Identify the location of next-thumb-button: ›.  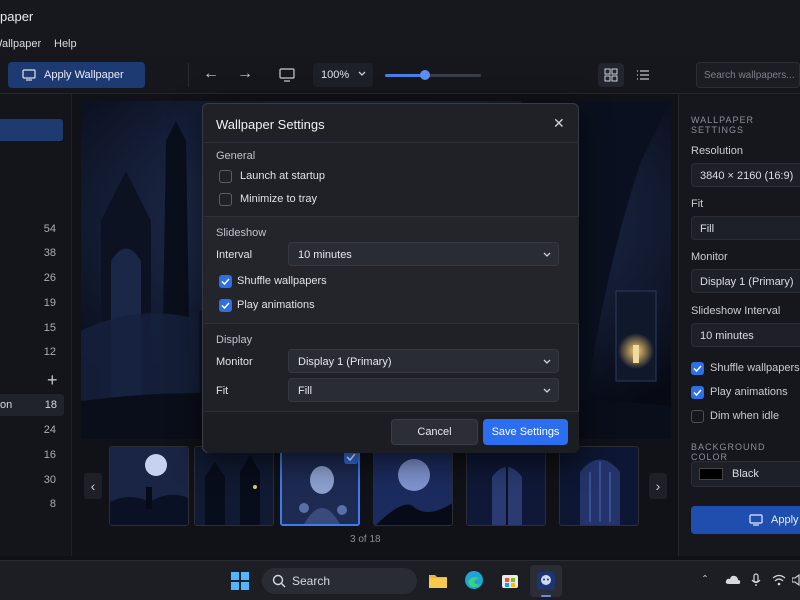
(658, 486).